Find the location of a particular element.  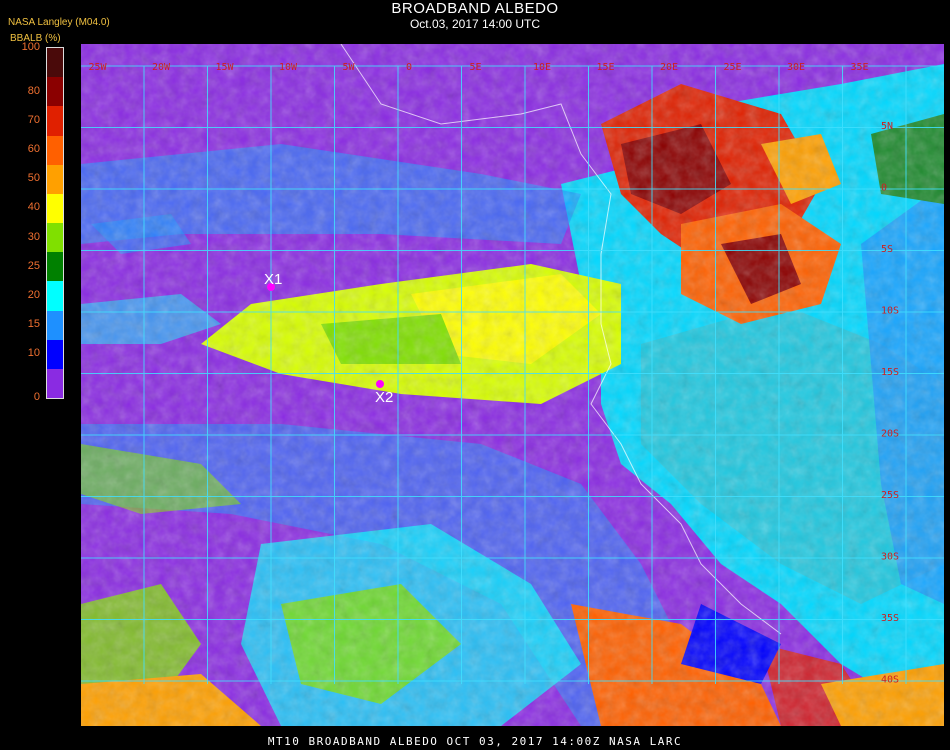

longitude-label: 5E is located at coordinates (476, 67).